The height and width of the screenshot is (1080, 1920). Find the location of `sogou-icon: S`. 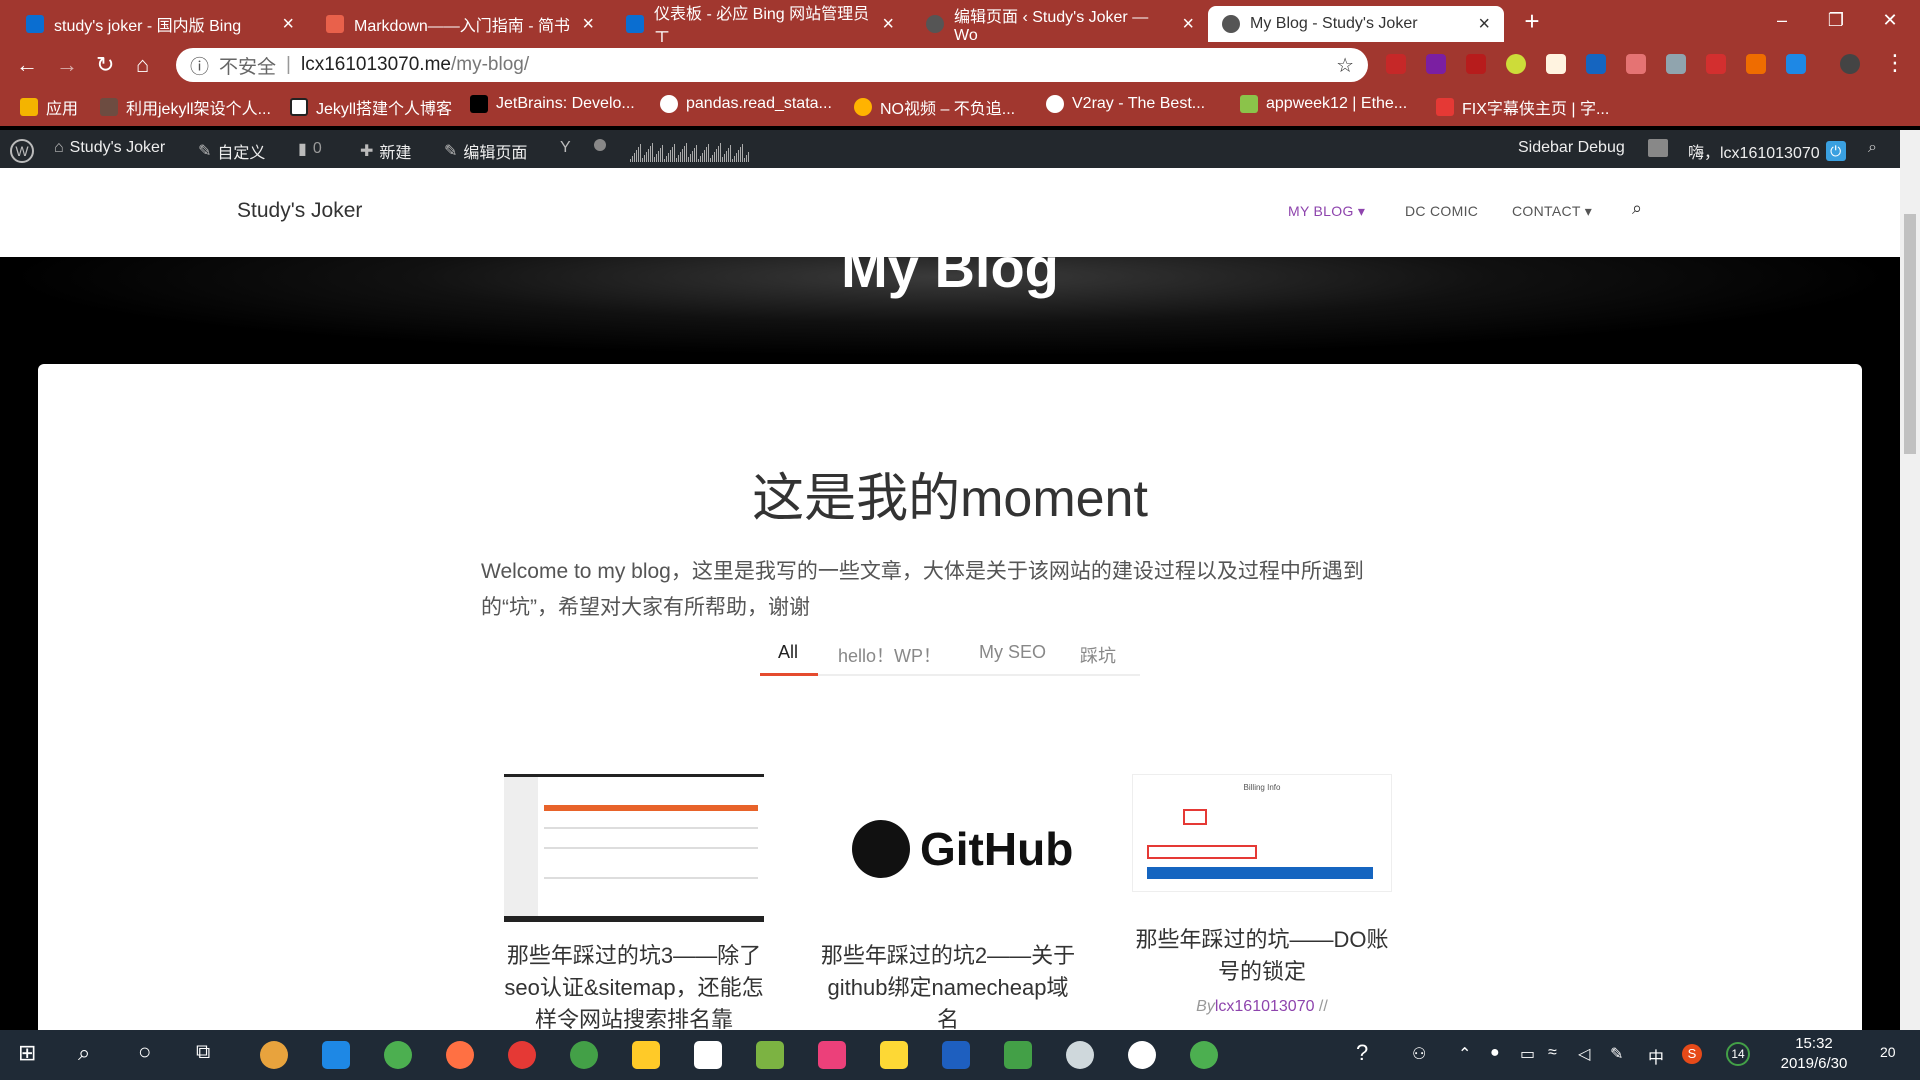

sogou-icon: S is located at coordinates (1692, 1054).